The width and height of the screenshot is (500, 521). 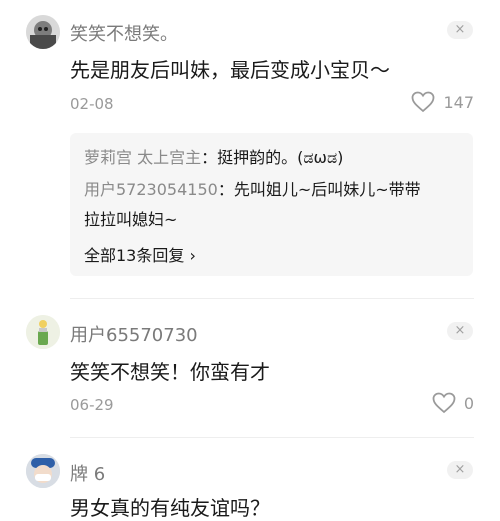 I want to click on comment-username: 牌 6, so click(x=87, y=473).